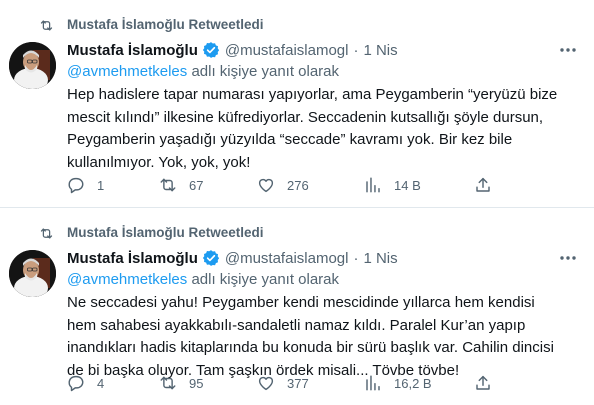 This screenshot has width=594, height=405. I want to click on reply-button: 4, so click(85, 383).